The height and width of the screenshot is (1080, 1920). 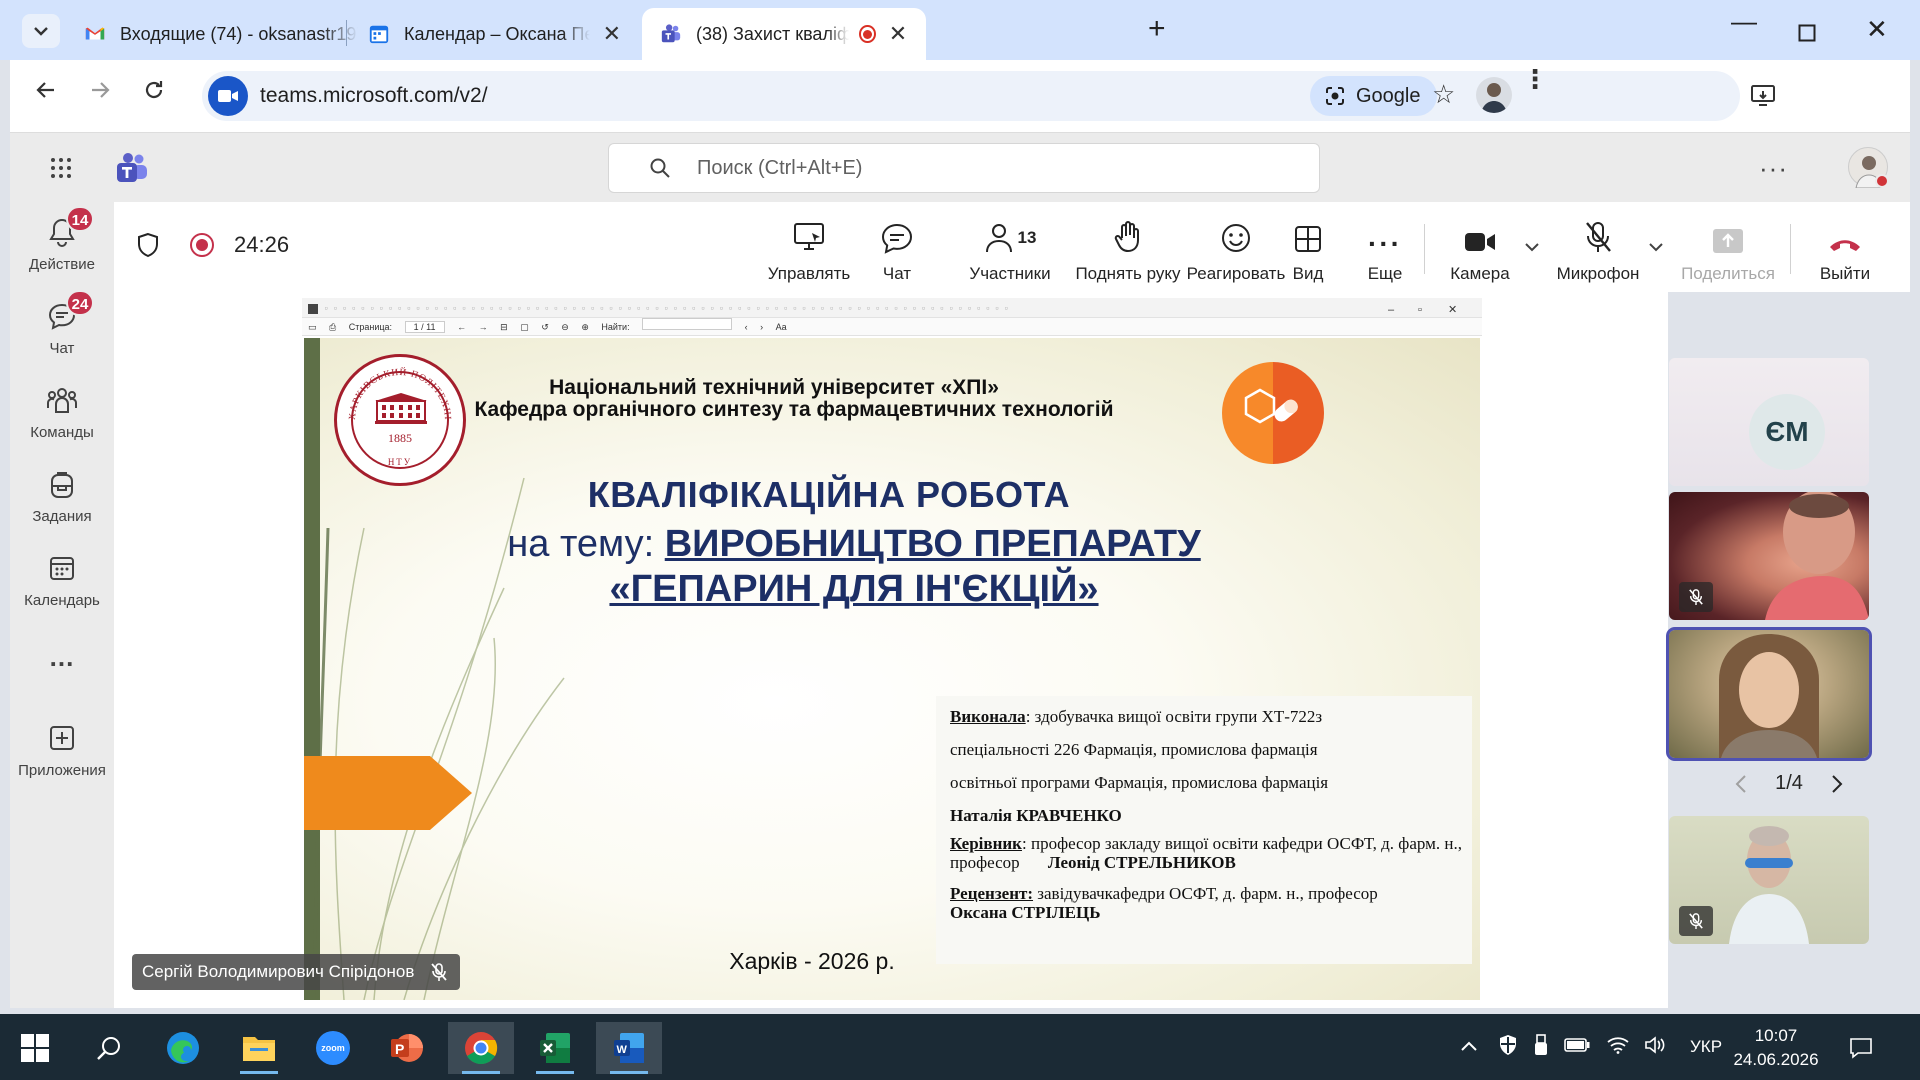 What do you see at coordinates (545, 327) in the screenshot?
I see `rotate-icon: ↺` at bounding box center [545, 327].